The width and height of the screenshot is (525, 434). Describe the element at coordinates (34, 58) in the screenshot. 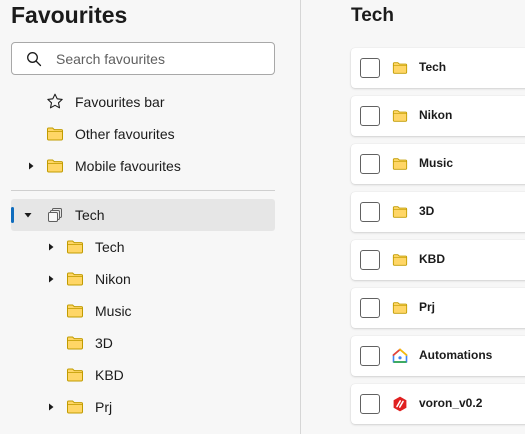

I see `search-icon` at that location.